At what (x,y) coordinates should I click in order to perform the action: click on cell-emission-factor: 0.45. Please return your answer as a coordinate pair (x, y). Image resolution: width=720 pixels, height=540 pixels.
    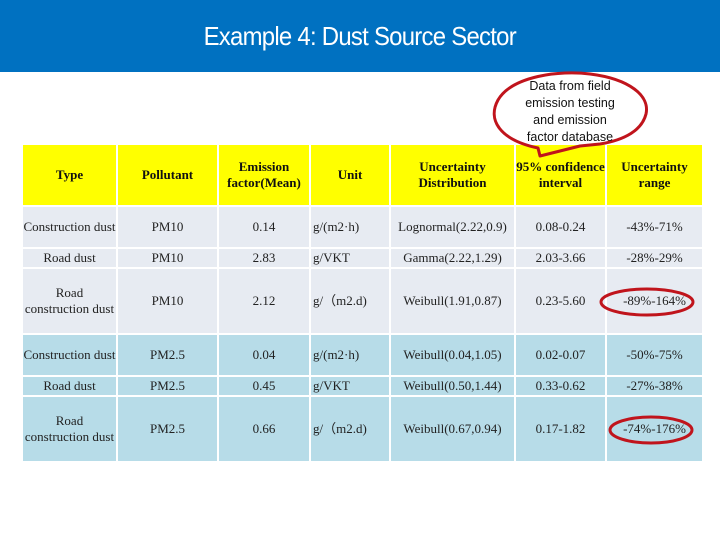
    Looking at the image, I should click on (264, 386).